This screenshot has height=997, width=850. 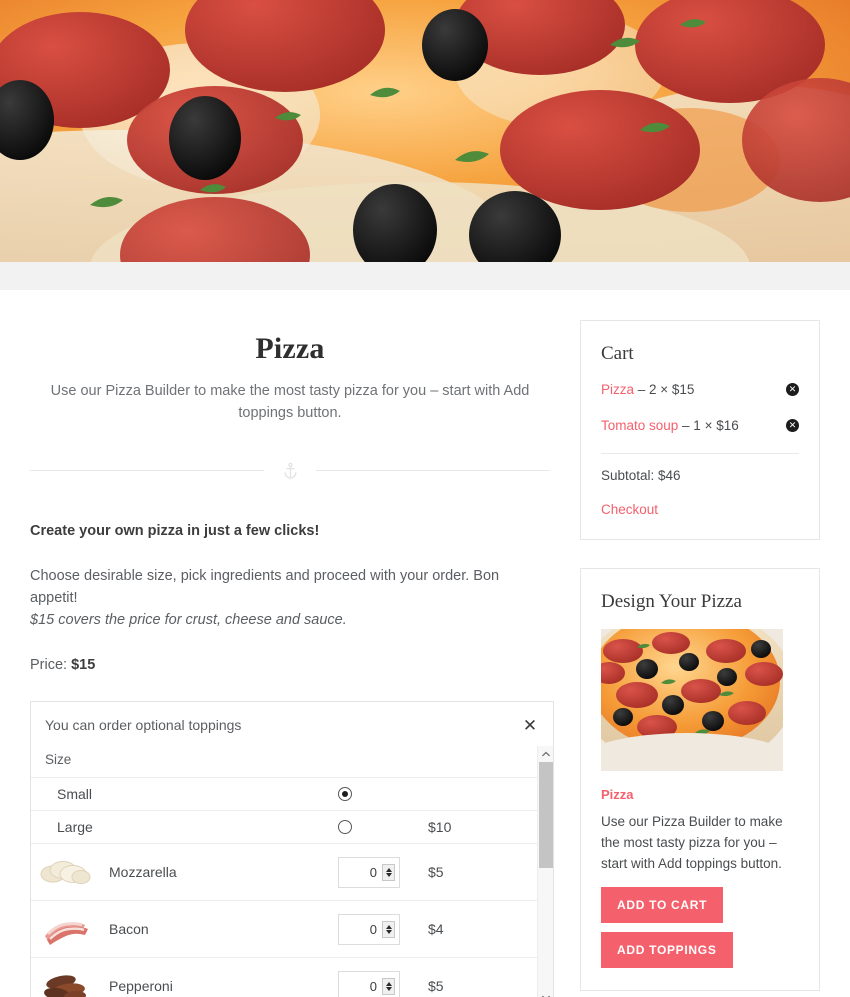 What do you see at coordinates (546, 876) in the screenshot?
I see `scrollbar-track` at bounding box center [546, 876].